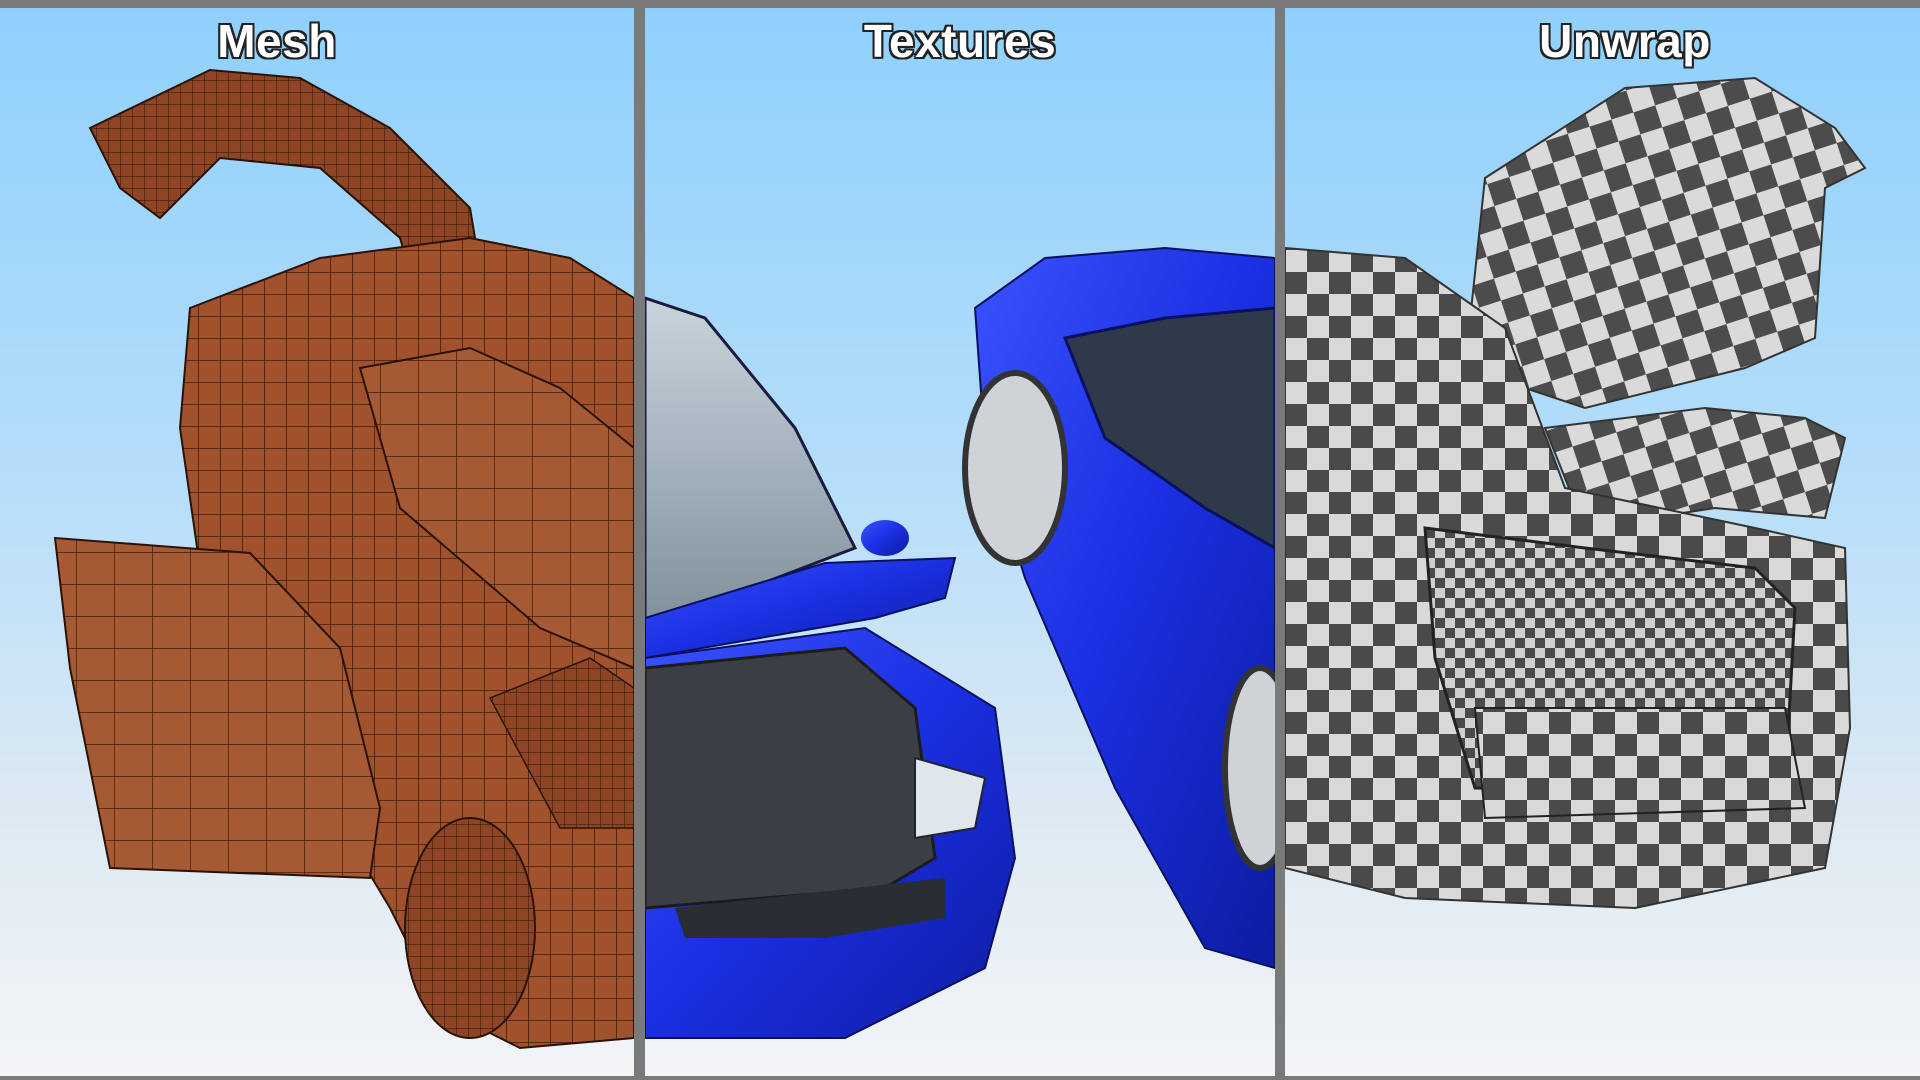  Describe the element at coordinates (470, 928) in the screenshot. I see `wheel-mesh` at that location.